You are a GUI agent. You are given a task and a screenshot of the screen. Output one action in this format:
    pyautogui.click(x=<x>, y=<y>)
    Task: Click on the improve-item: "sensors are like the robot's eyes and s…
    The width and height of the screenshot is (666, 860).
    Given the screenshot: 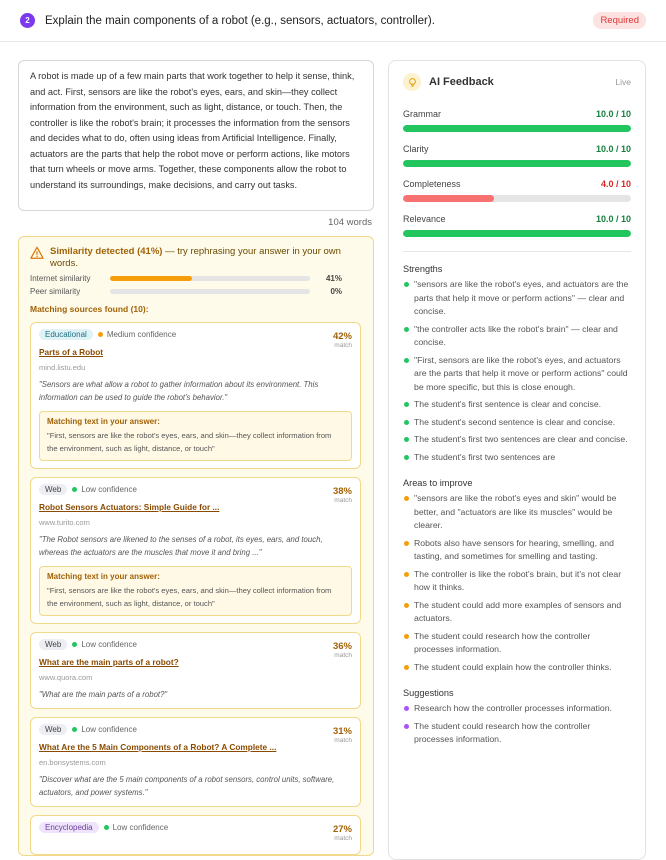 What is the action you would take?
    pyautogui.click(x=517, y=512)
    